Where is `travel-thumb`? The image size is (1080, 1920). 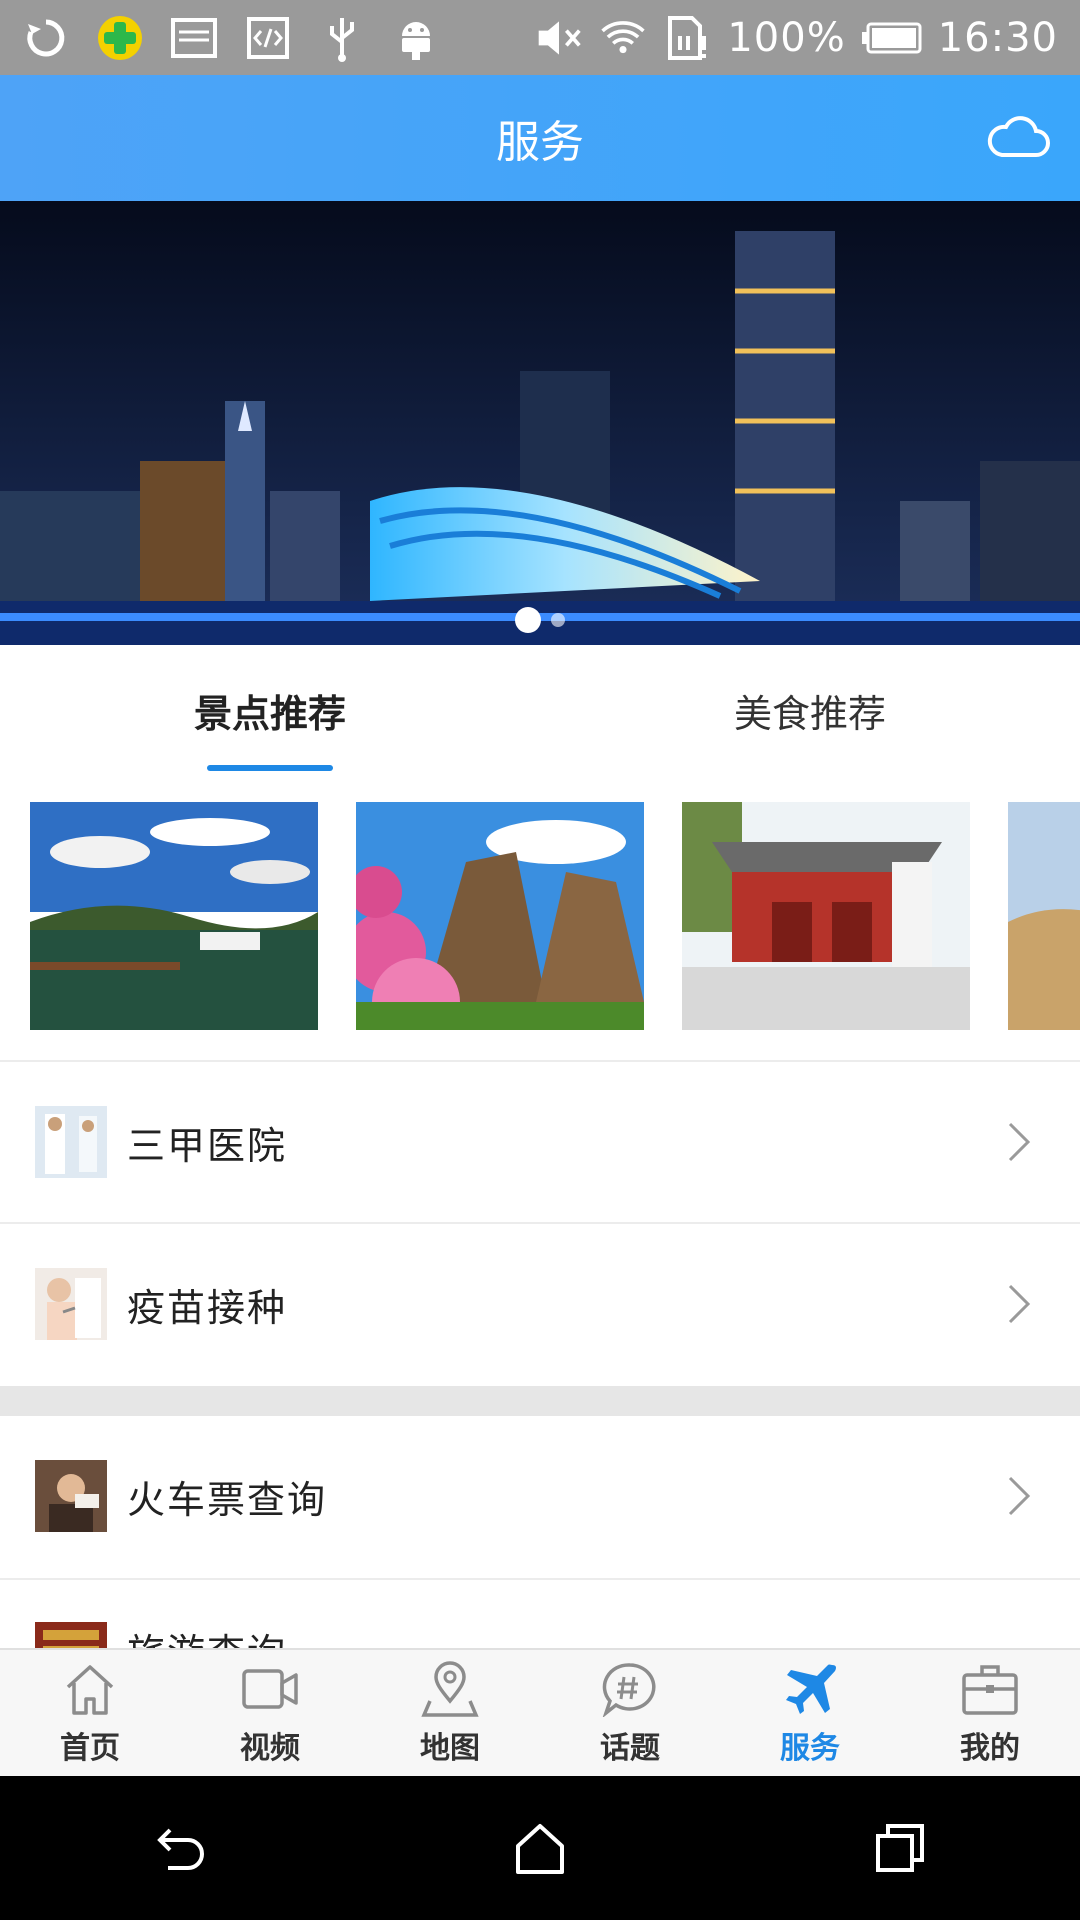
travel-thumb is located at coordinates (71, 1635).